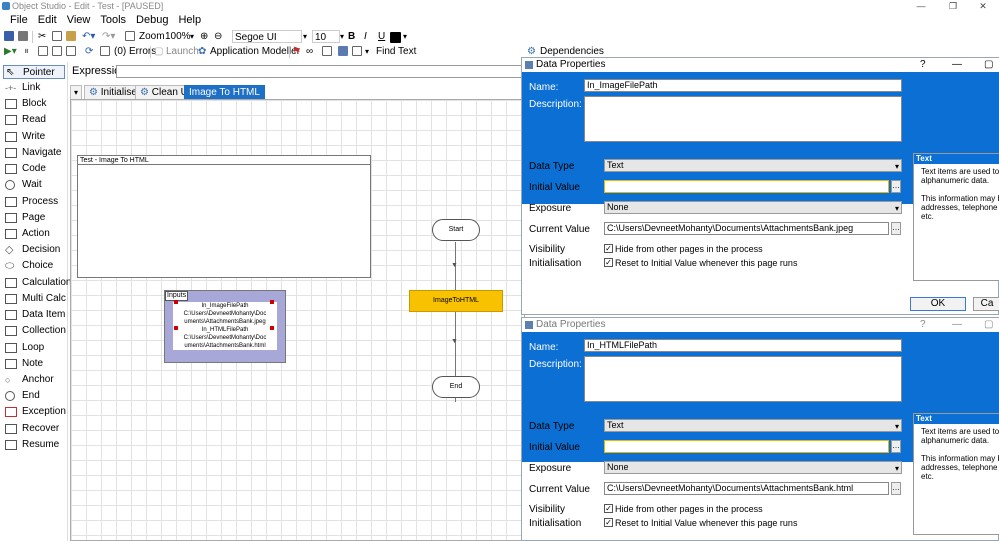  What do you see at coordinates (342, 37) in the screenshot?
I see `font-size-dropdown-icon: ▾` at bounding box center [342, 37].